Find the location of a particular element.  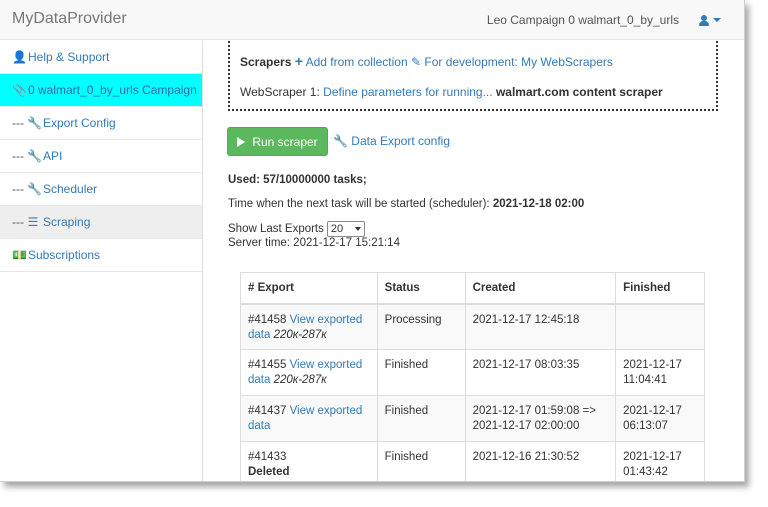

add-from-collection-link: Add from collection is located at coordinates (357, 62).